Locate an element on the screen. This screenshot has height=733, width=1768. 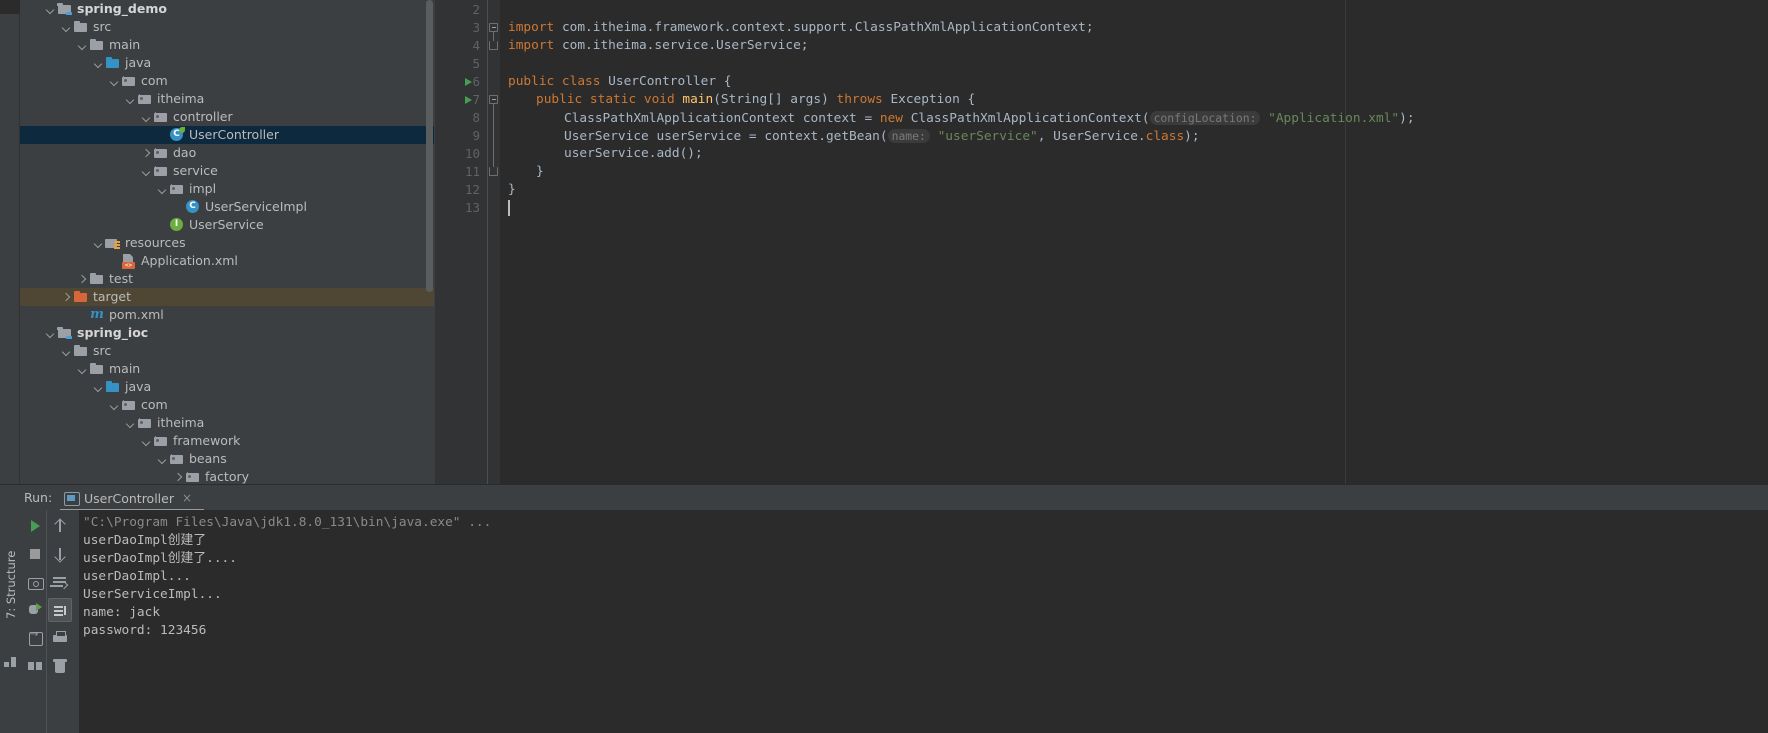
editor-gutter: 2 3 4 5 6 7 8 9 10 11 12 13 is located at coordinates (461, 242).